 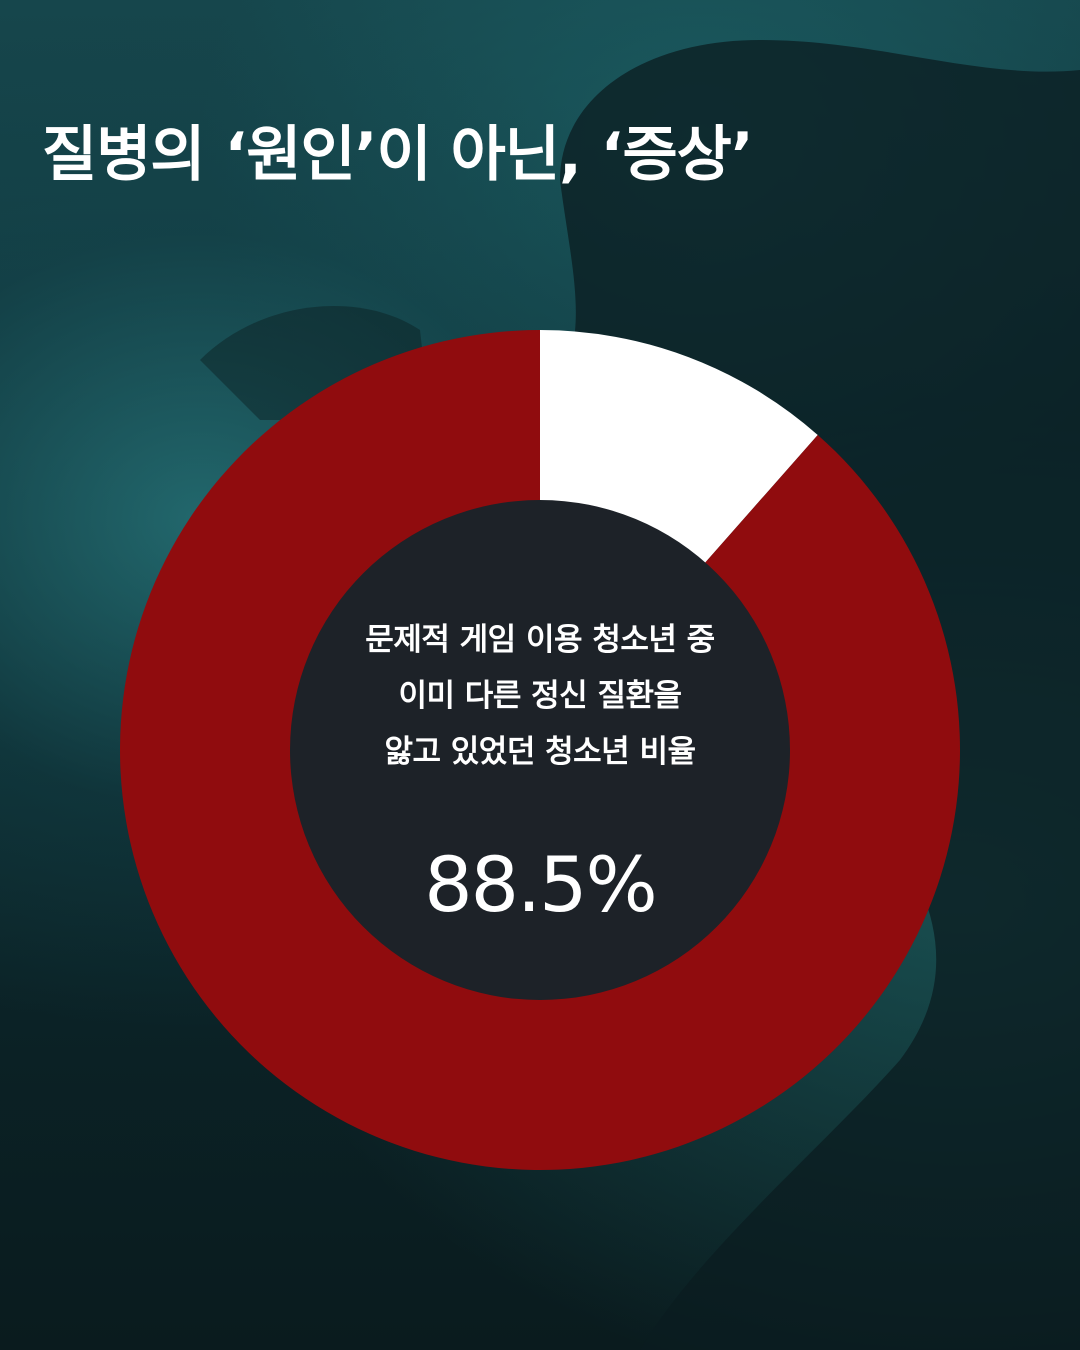 I want to click on center-label-line-3: 앓고 있었던 청소년 비율, so click(x=540, y=752).